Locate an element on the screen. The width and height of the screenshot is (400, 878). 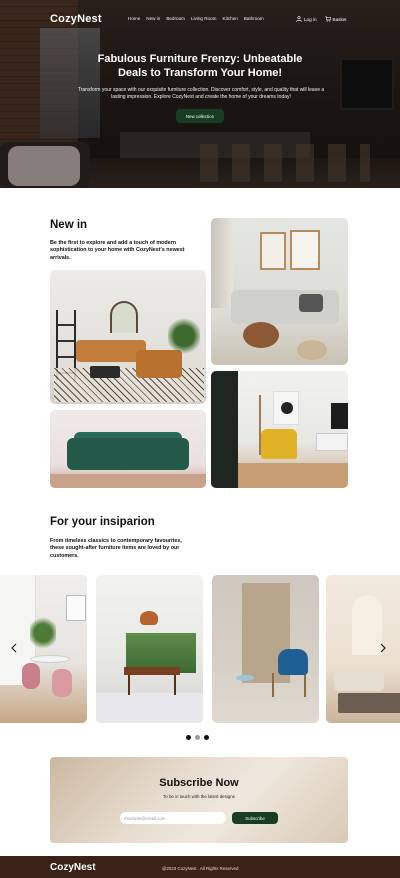
email-input is located at coordinates (173, 818).